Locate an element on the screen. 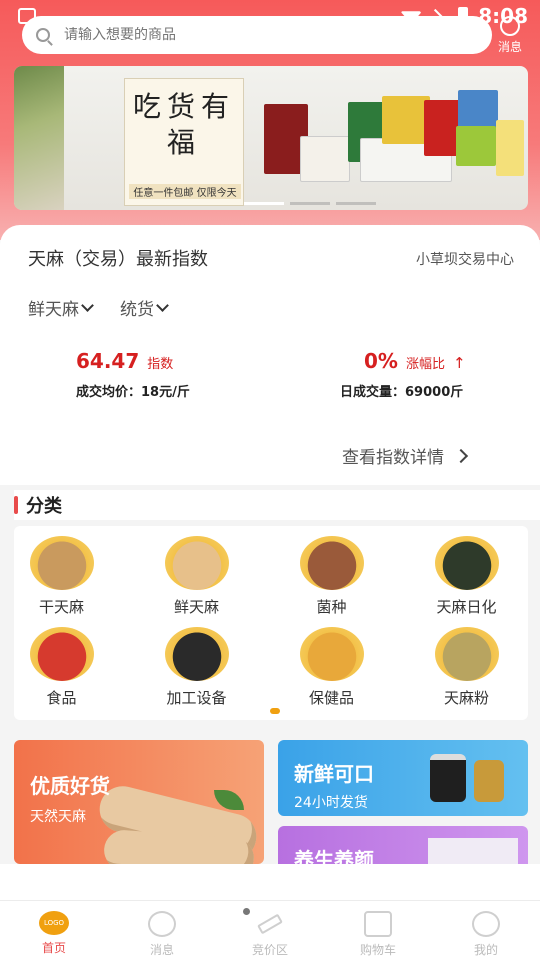 Image resolution: width=540 pixels, height=960 pixels. header-message-button: 消息 is located at coordinates (510, 35).